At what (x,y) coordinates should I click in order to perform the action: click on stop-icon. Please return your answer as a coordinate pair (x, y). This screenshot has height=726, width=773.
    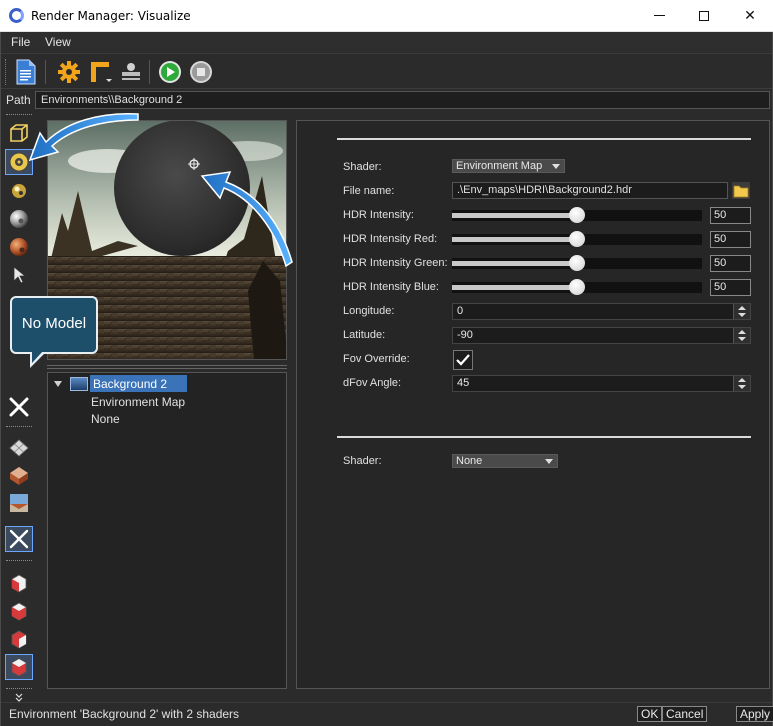
    Looking at the image, I should click on (201, 72).